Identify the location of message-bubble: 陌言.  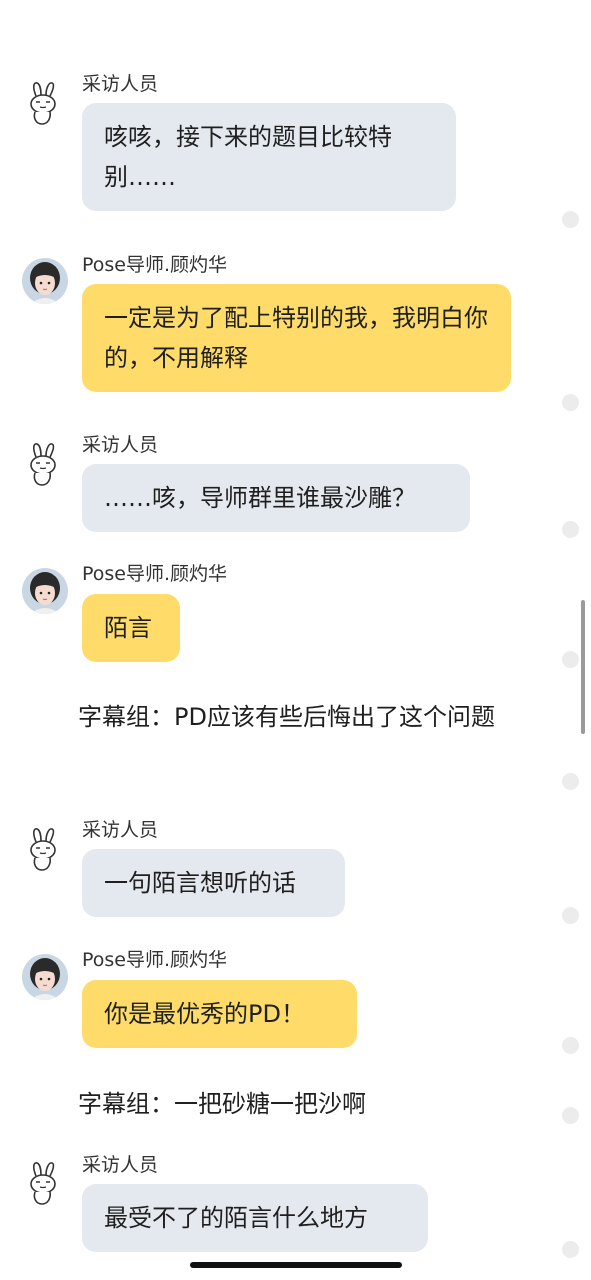
(131, 628).